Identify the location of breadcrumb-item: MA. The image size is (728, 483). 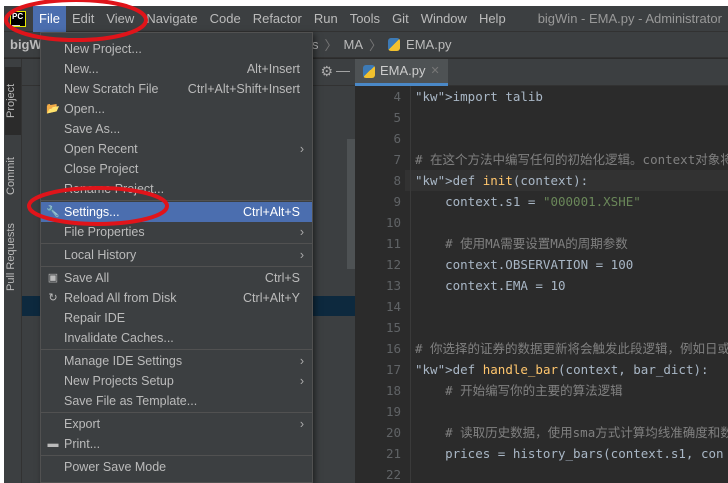
(354, 44).